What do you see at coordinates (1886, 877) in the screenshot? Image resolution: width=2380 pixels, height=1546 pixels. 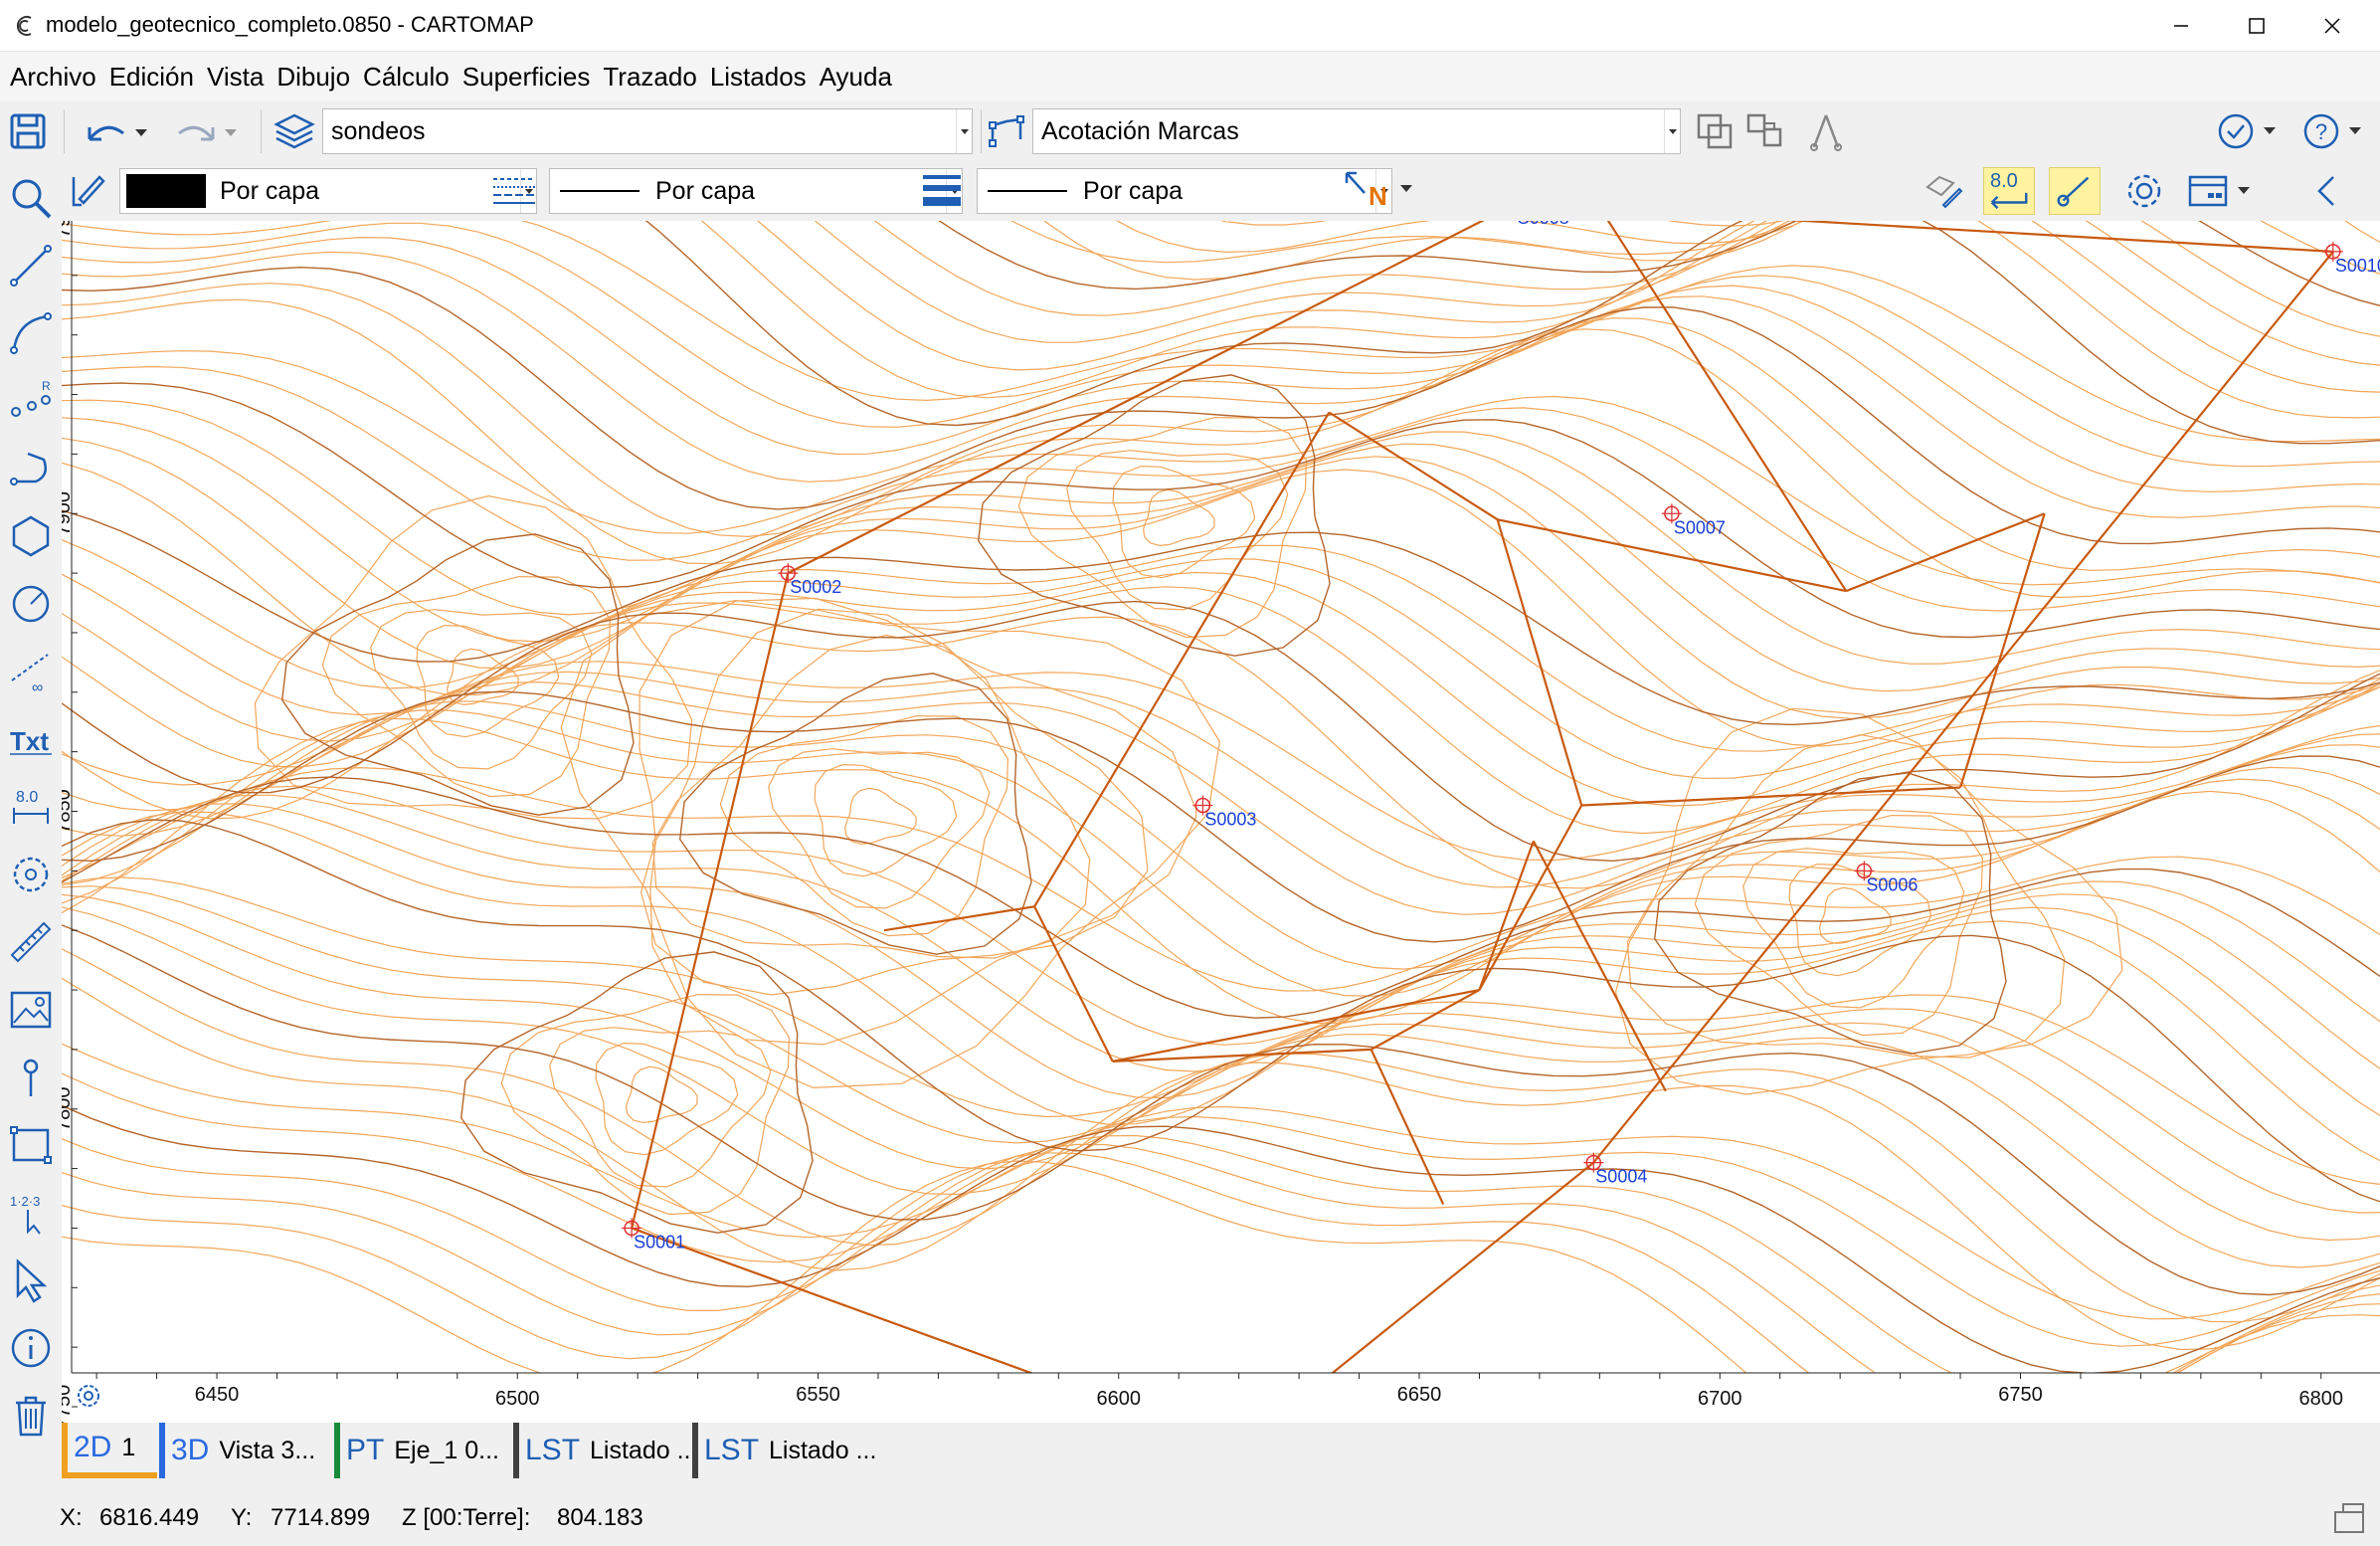 I see `borehole-marker: S0006` at bounding box center [1886, 877].